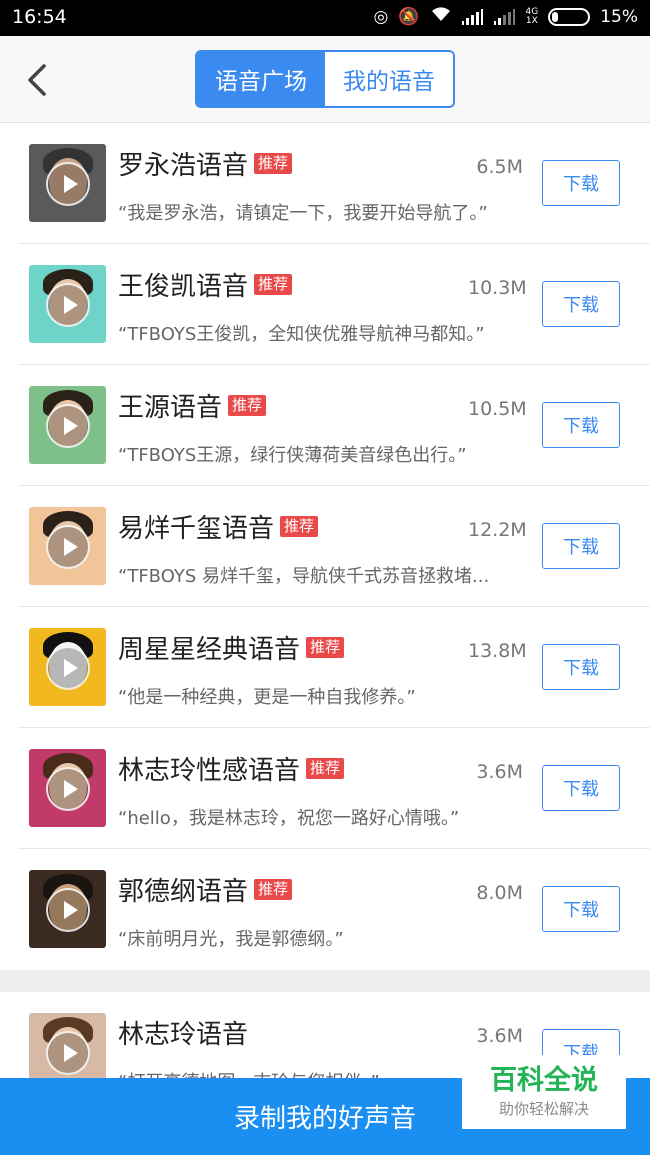 This screenshot has height=1155, width=650. I want to click on voice-name: 林志玲性感语音, so click(209, 771).